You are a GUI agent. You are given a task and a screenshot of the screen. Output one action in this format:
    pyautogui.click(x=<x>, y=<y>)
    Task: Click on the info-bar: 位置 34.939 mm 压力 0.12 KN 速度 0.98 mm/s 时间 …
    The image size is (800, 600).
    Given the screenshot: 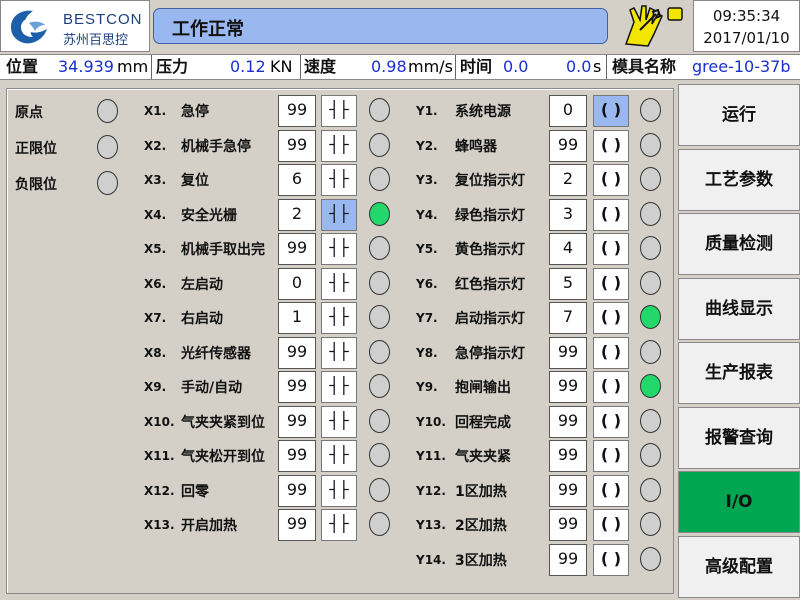 What is the action you would take?
    pyautogui.click(x=400, y=67)
    